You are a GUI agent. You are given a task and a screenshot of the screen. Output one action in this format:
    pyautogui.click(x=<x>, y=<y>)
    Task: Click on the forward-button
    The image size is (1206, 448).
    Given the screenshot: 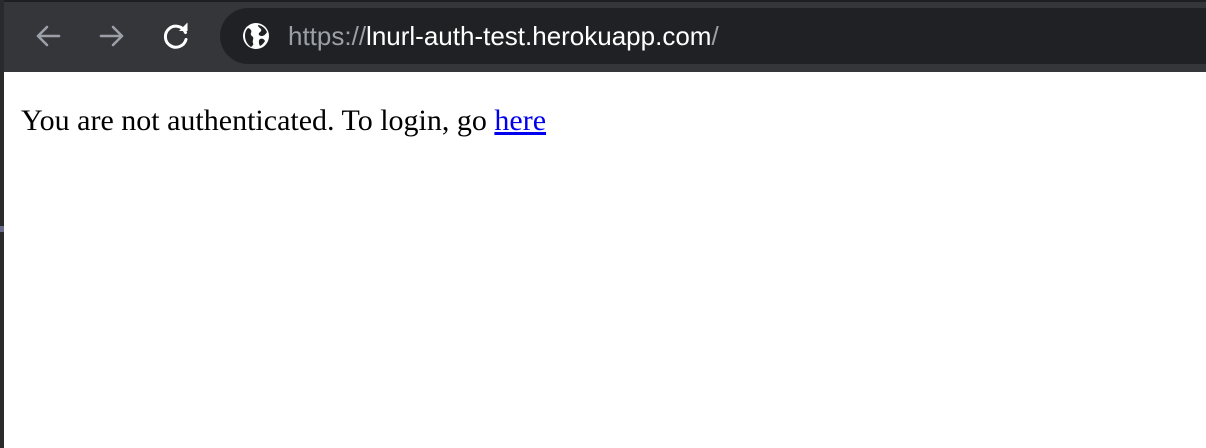 What is the action you would take?
    pyautogui.click(x=112, y=36)
    